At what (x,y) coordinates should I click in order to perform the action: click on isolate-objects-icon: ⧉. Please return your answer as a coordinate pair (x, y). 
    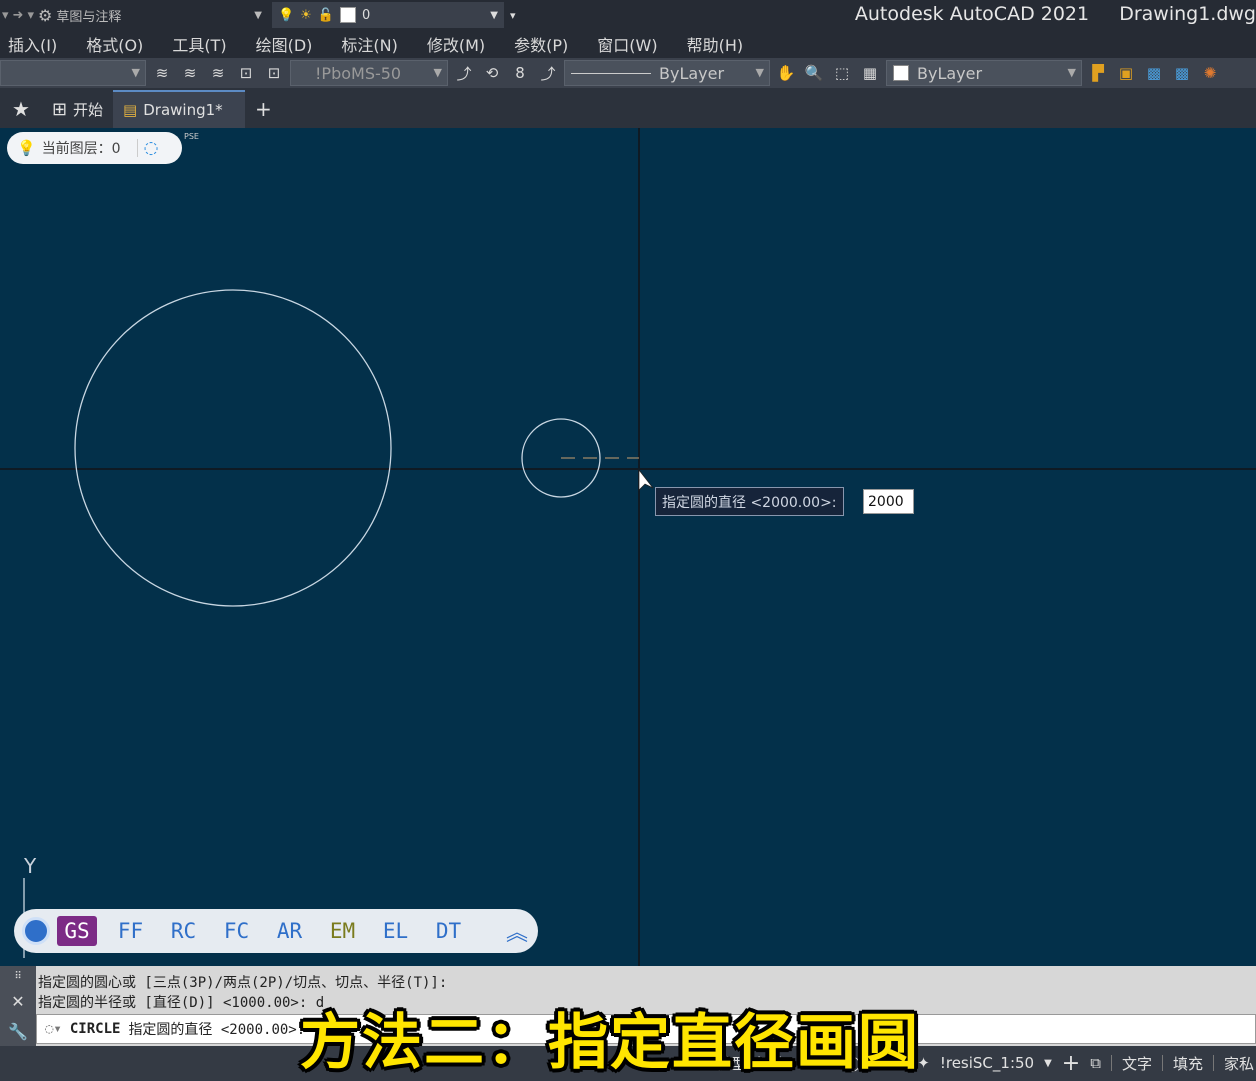
    Looking at the image, I should click on (1095, 1063).